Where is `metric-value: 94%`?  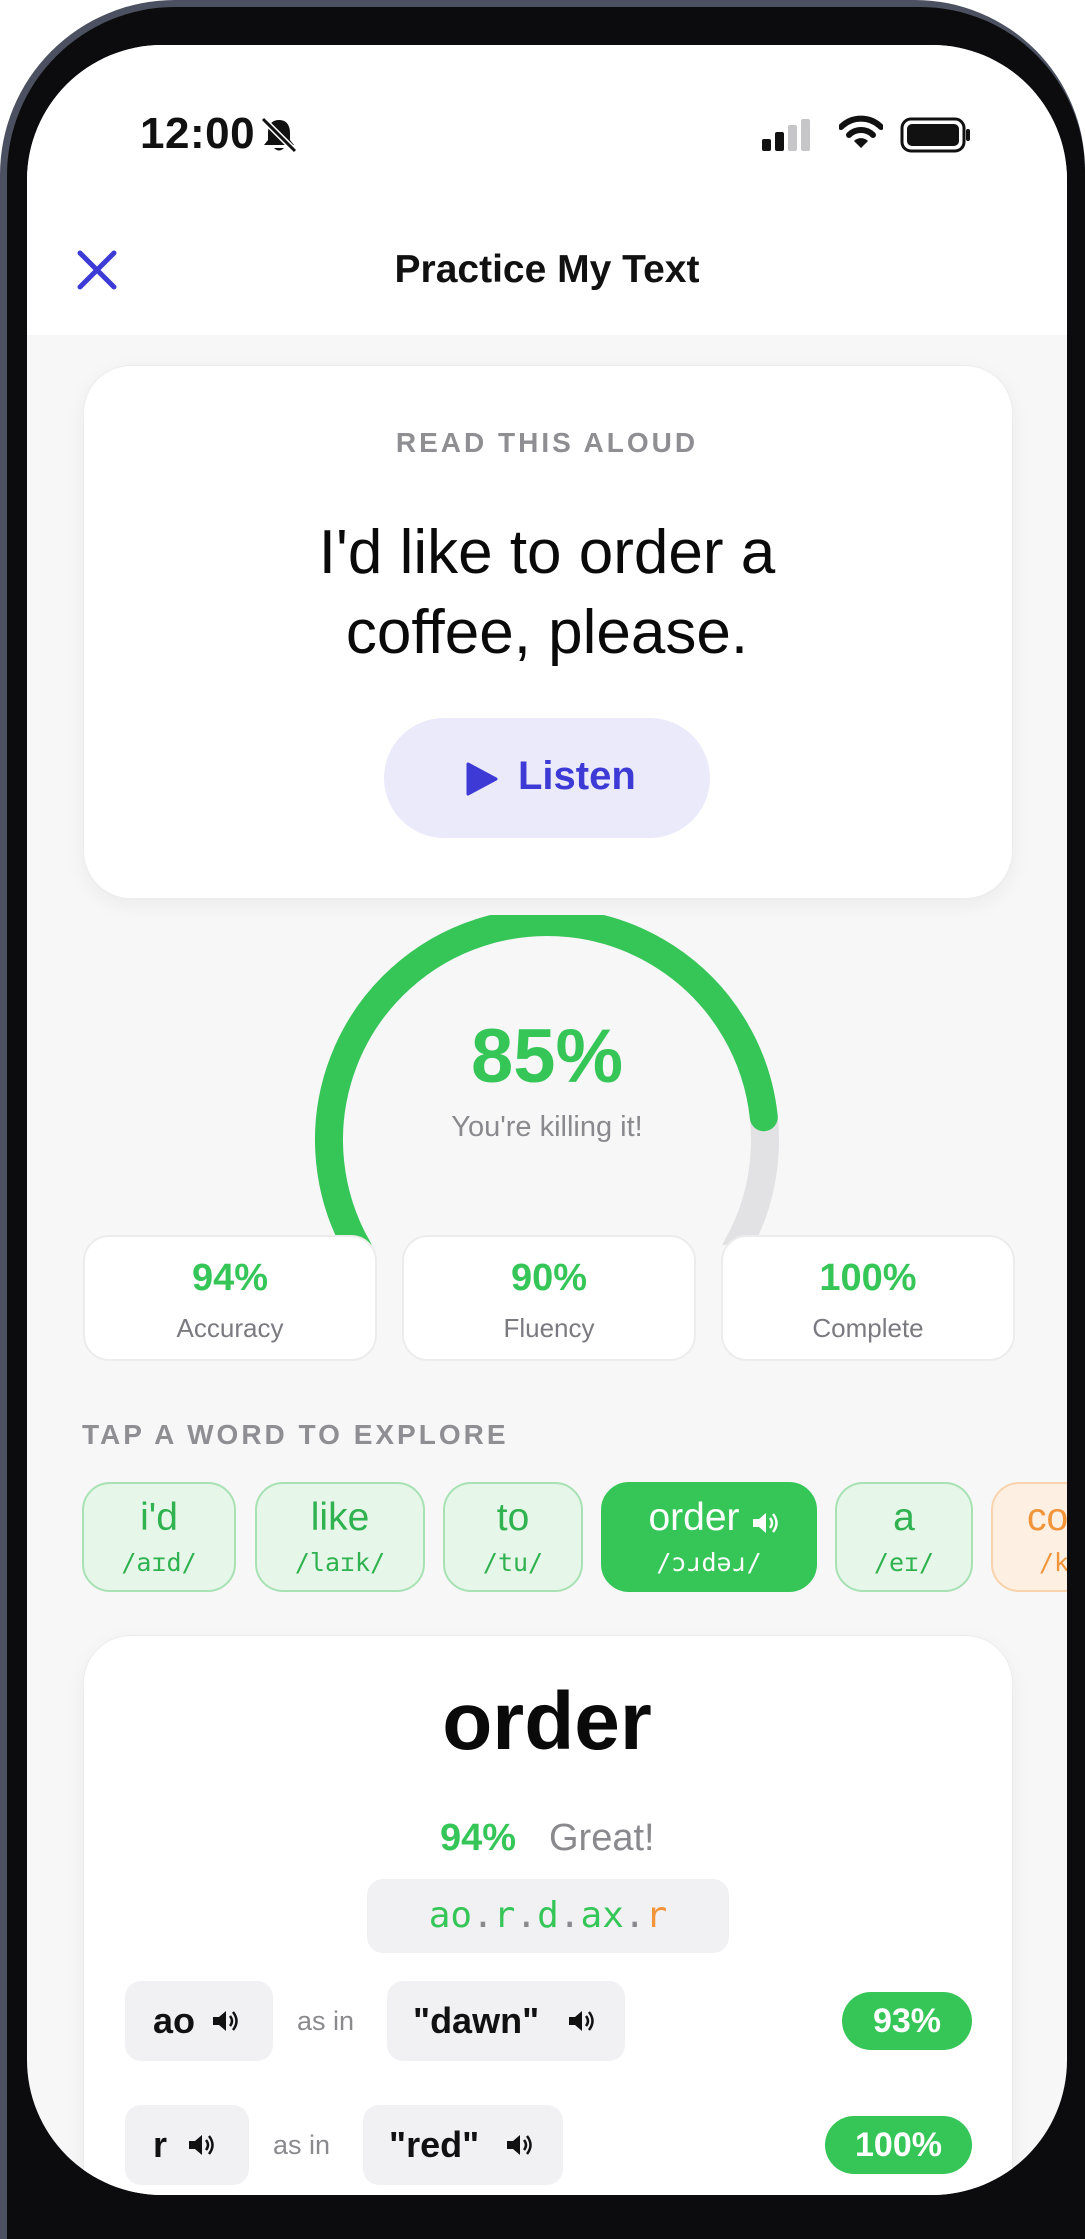 metric-value: 94% is located at coordinates (230, 1278).